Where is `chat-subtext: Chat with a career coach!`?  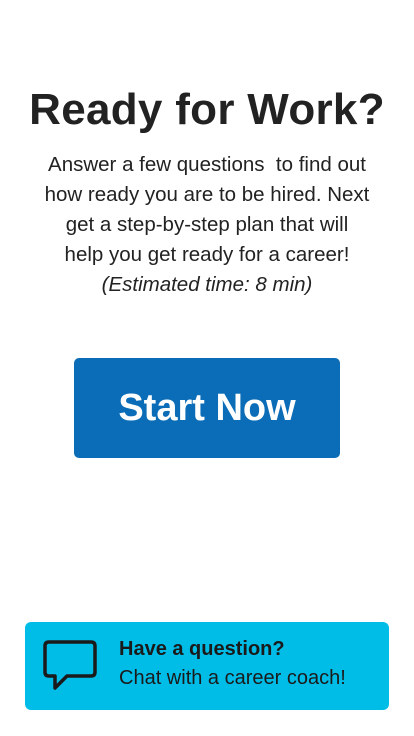
chat-subtext: Chat with a career coach! is located at coordinates (232, 678).